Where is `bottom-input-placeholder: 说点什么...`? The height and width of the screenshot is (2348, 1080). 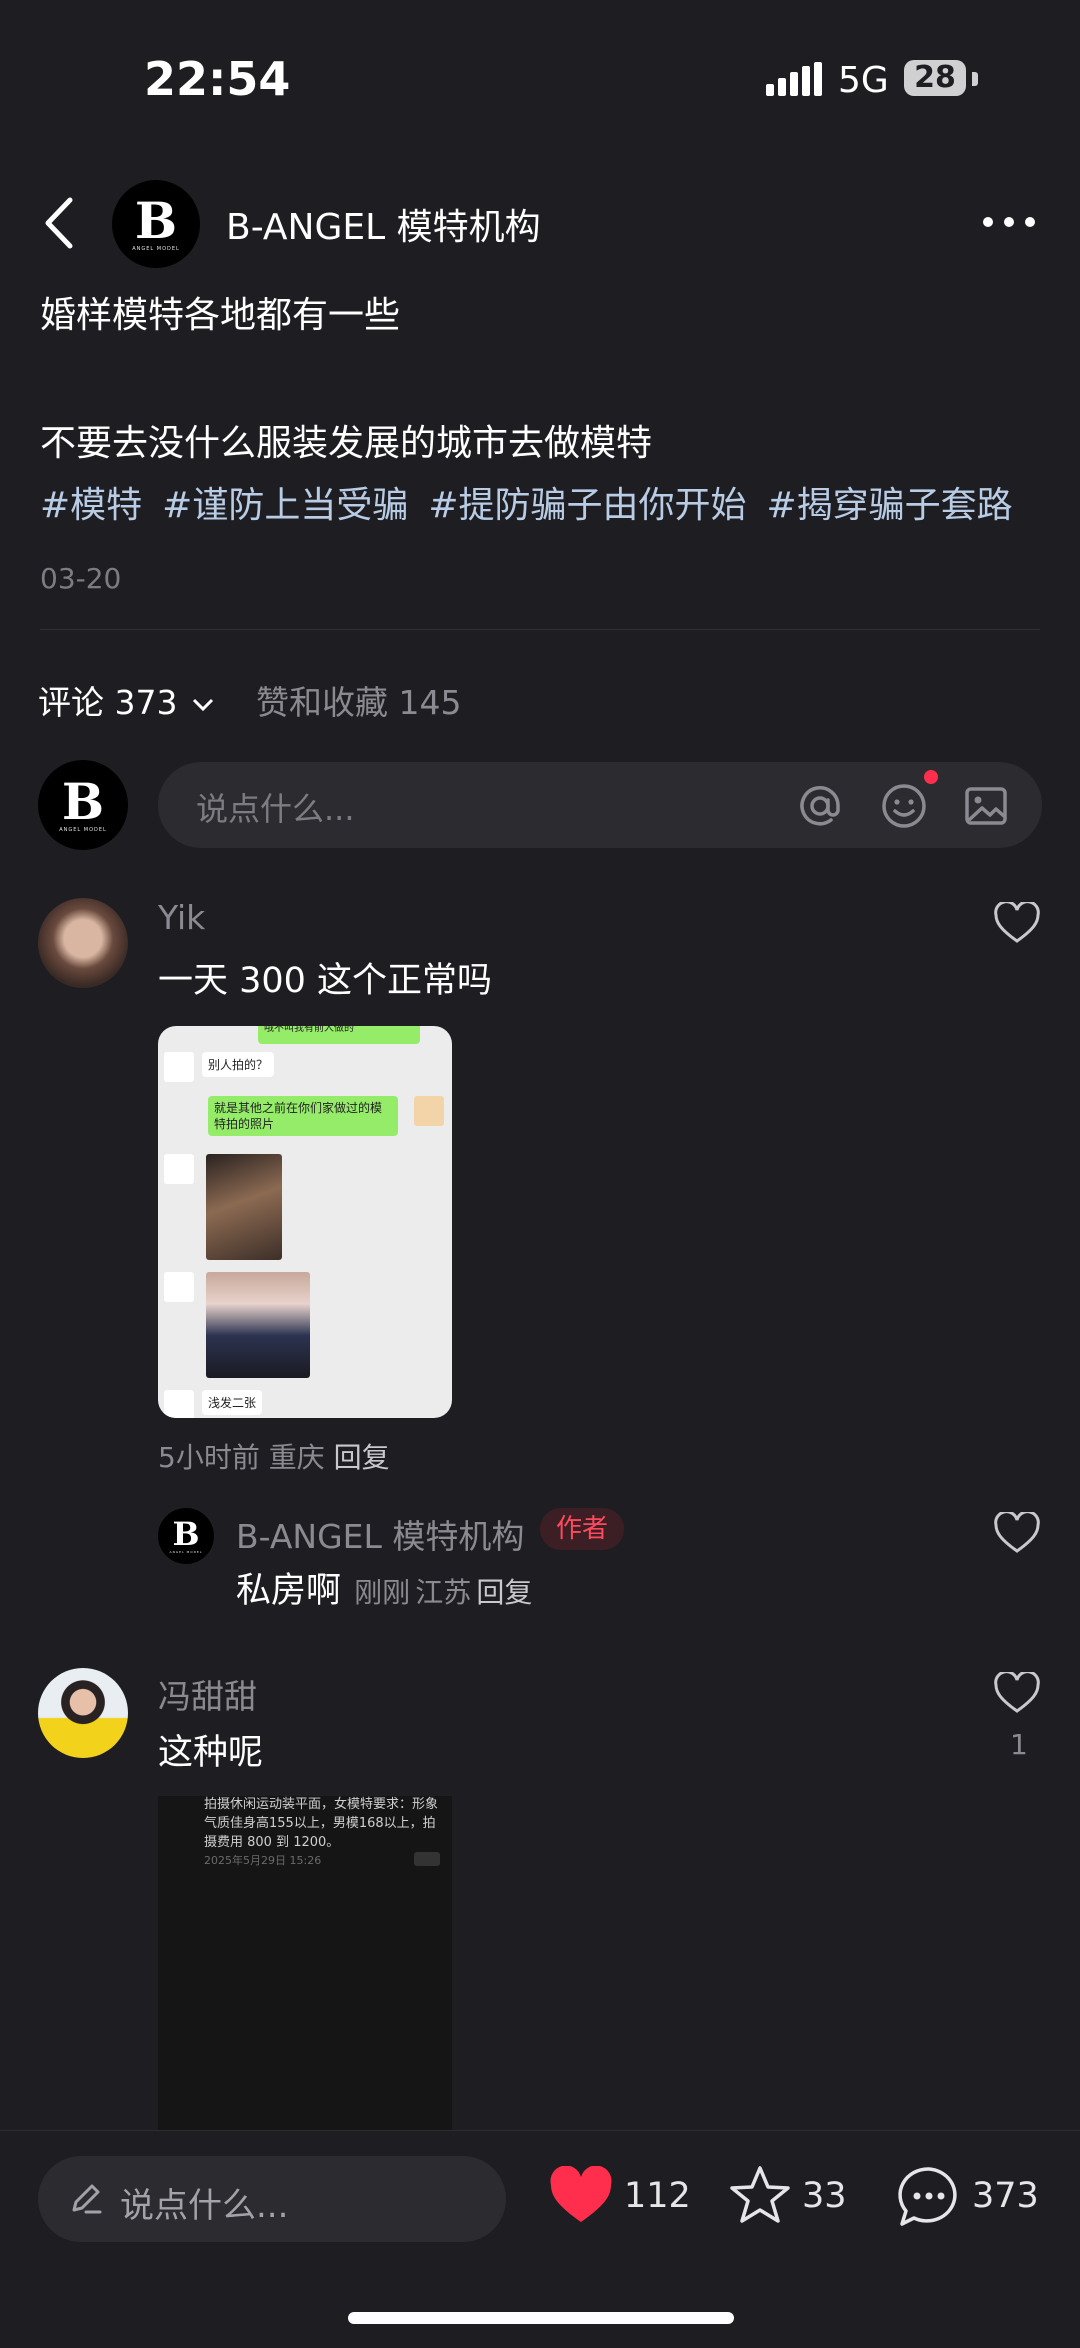
bottom-input-placeholder: 说点什么... is located at coordinates (204, 2206).